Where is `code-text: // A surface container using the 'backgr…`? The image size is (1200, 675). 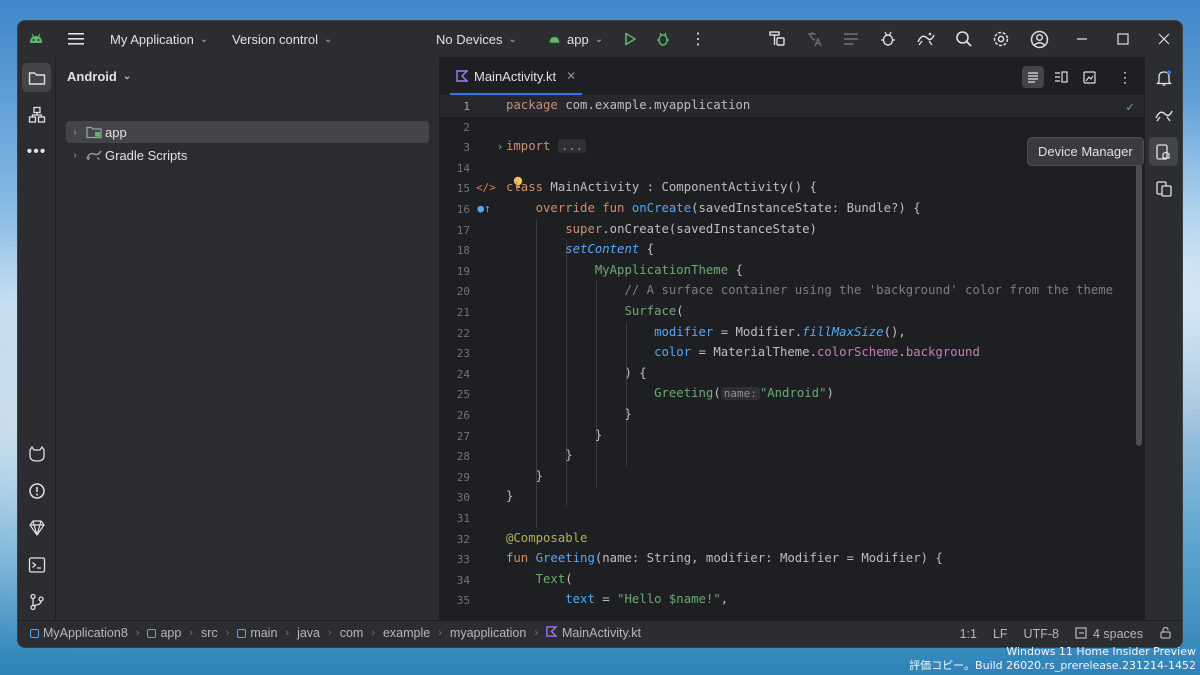
code-text: // A surface container using the 'backgr… is located at coordinates (869, 290).